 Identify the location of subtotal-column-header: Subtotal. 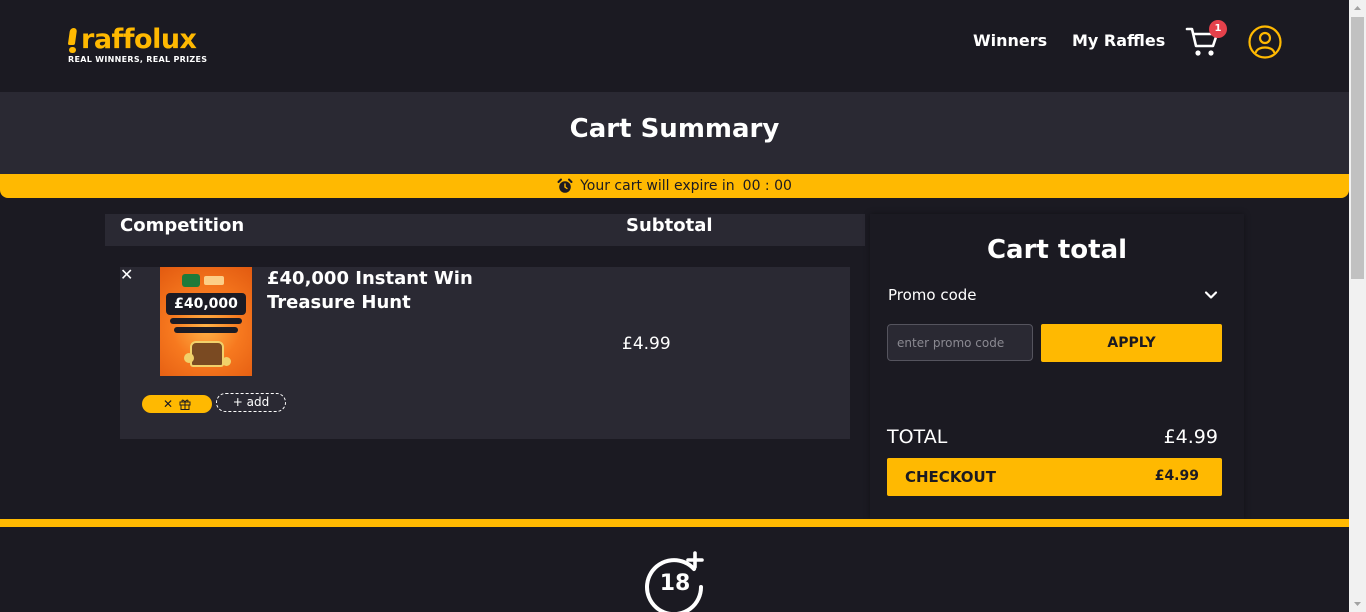
(669, 225).